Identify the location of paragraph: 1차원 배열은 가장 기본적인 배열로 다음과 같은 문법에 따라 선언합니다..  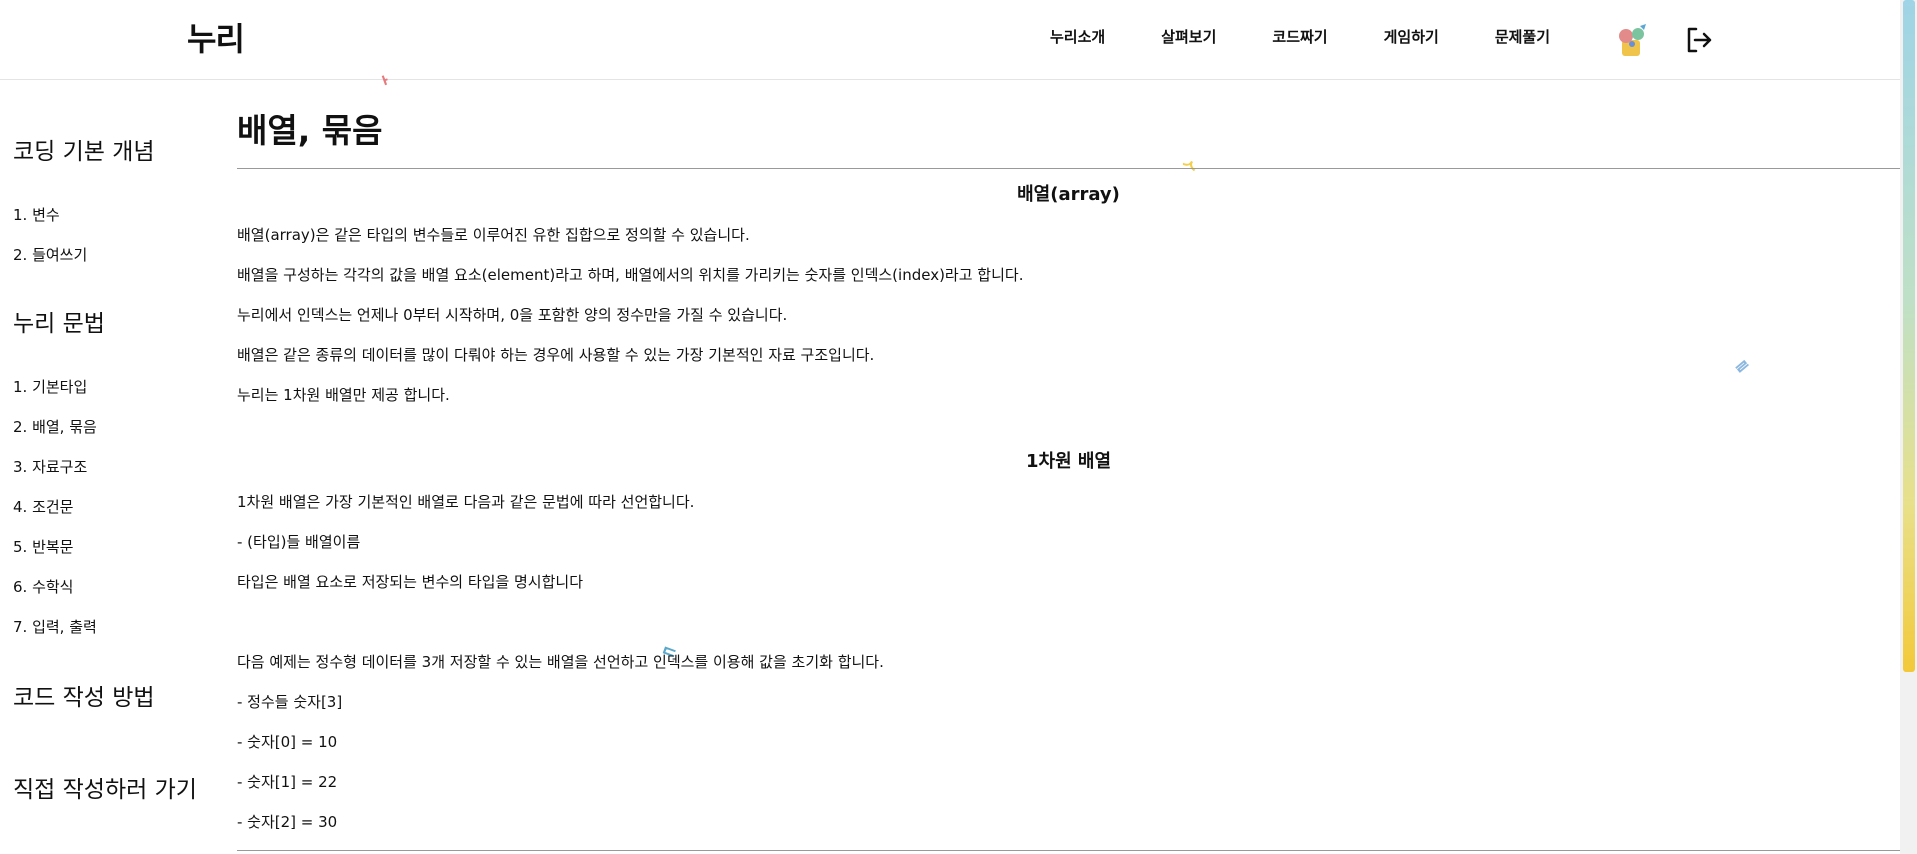
(466, 502).